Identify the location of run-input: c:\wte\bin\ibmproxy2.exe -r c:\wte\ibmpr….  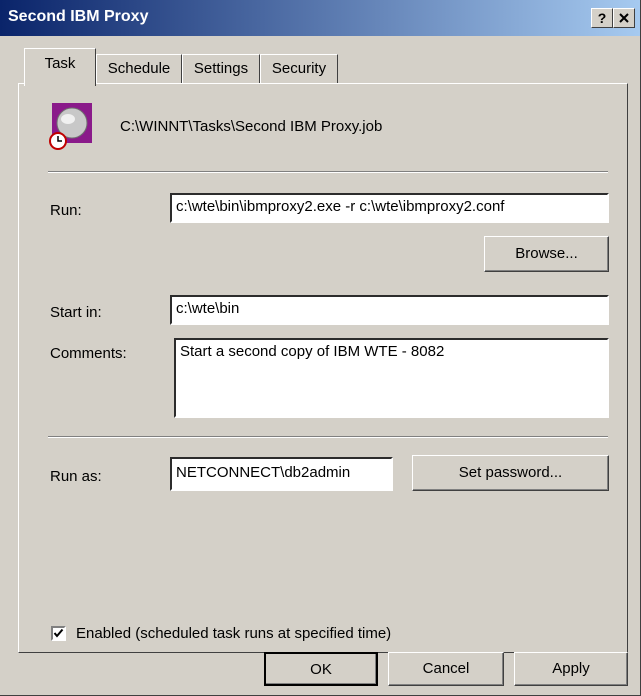
(389, 208).